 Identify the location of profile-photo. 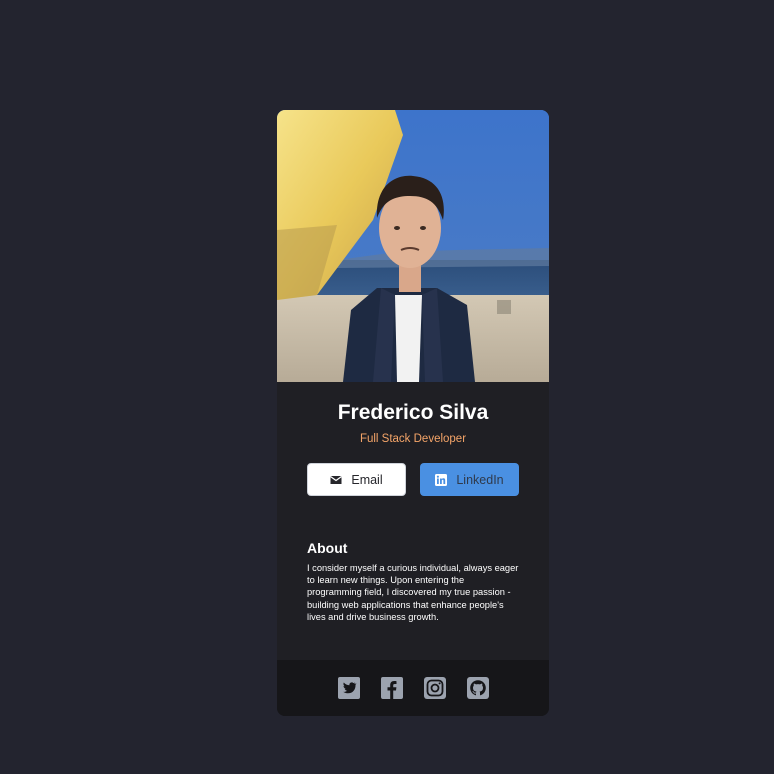
(413, 246).